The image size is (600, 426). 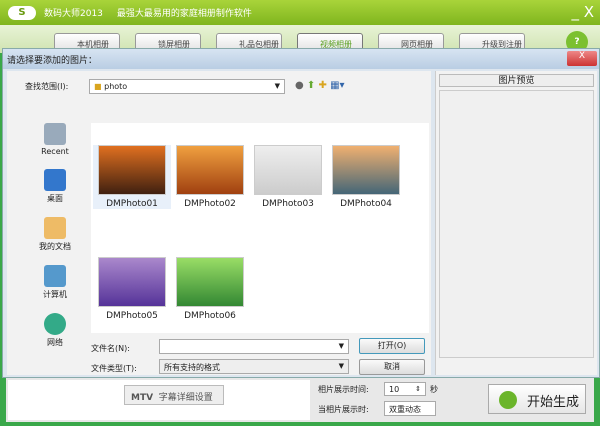 I want to click on filename-label: 文件名(N):, so click(x=110, y=348).